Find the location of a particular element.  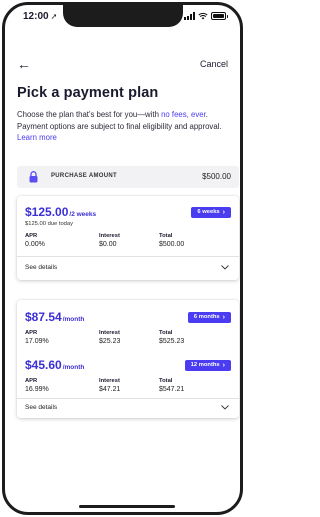

interest-value: $25.23 is located at coordinates (110, 341).